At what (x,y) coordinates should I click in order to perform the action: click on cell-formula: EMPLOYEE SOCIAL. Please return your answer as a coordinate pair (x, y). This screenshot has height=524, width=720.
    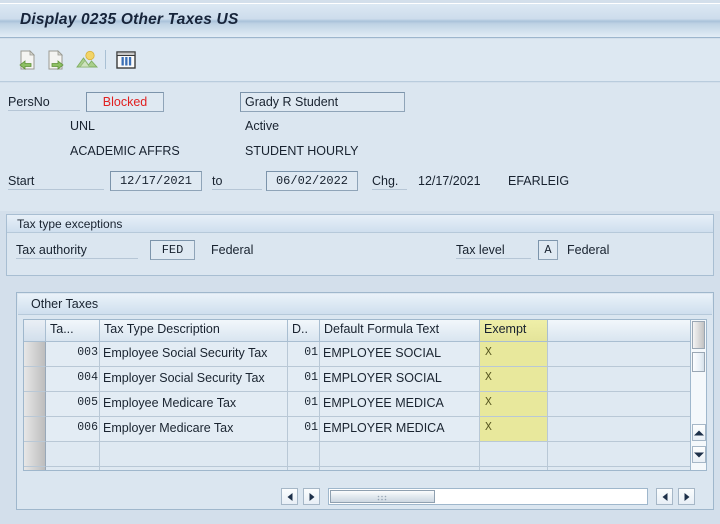
    Looking at the image, I should click on (400, 354).